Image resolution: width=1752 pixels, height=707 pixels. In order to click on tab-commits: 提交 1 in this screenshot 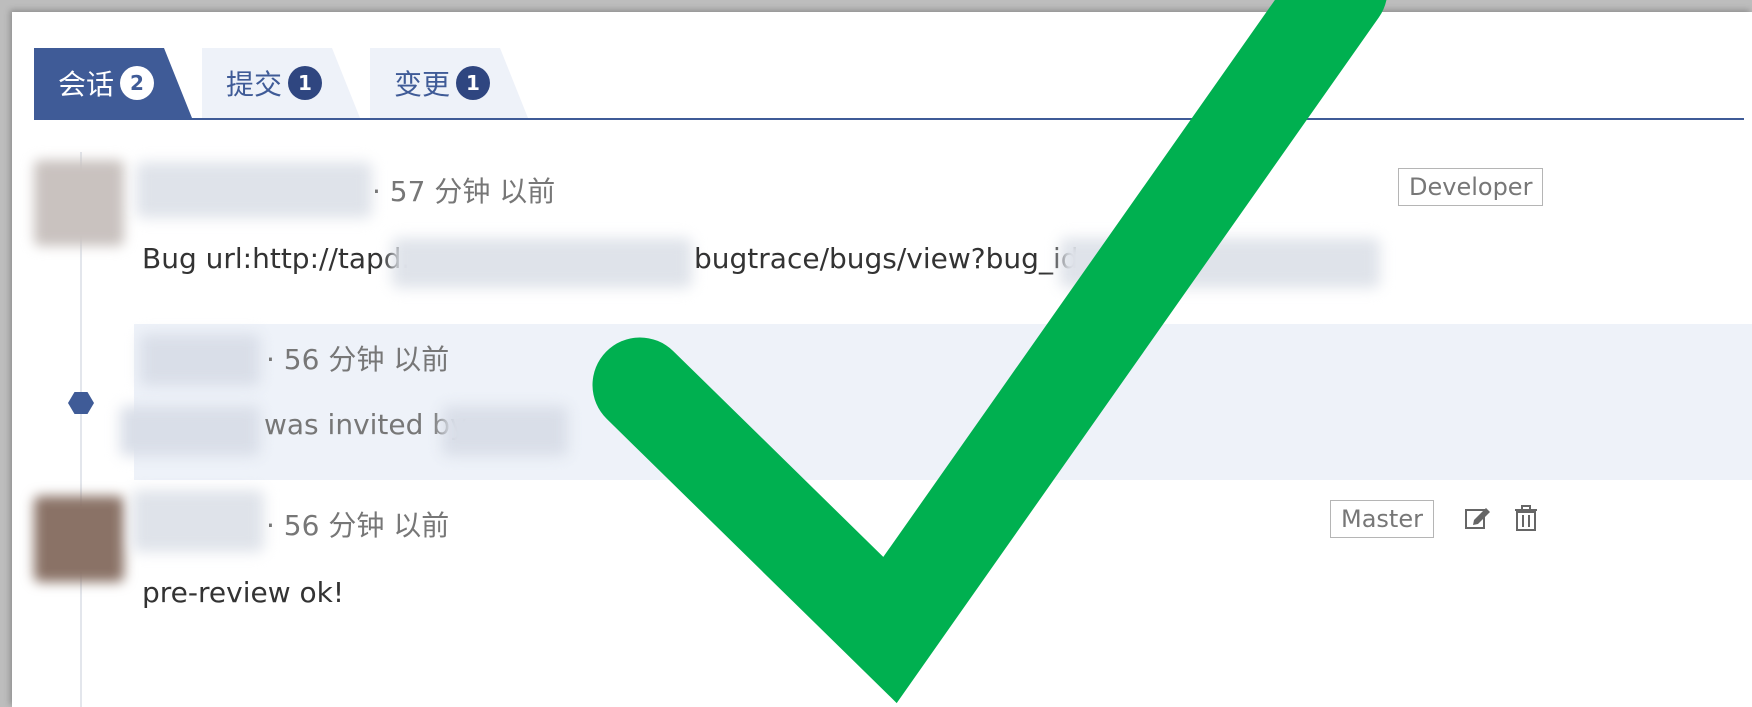, I will do `click(281, 83)`.